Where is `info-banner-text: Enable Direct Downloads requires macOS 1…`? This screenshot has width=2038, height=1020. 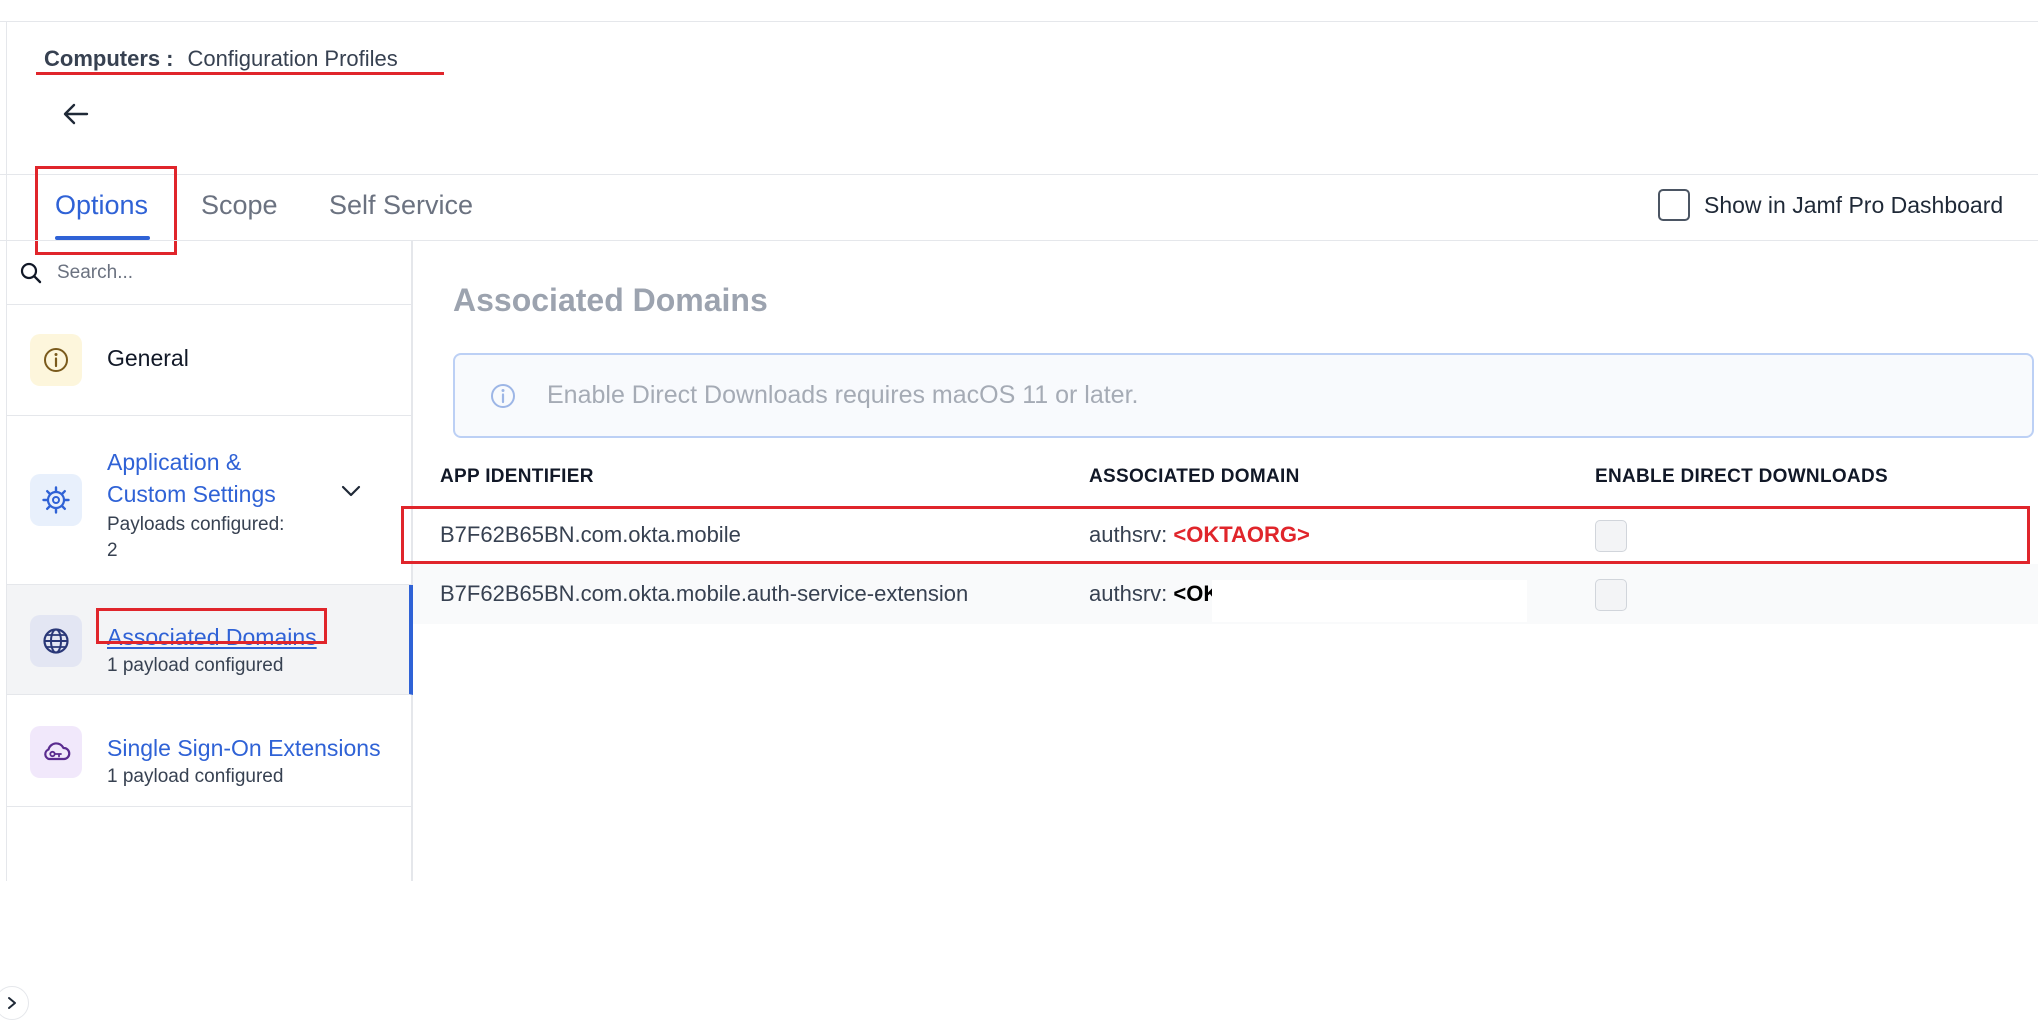
info-banner-text: Enable Direct Downloads requires macOS 1… is located at coordinates (843, 395).